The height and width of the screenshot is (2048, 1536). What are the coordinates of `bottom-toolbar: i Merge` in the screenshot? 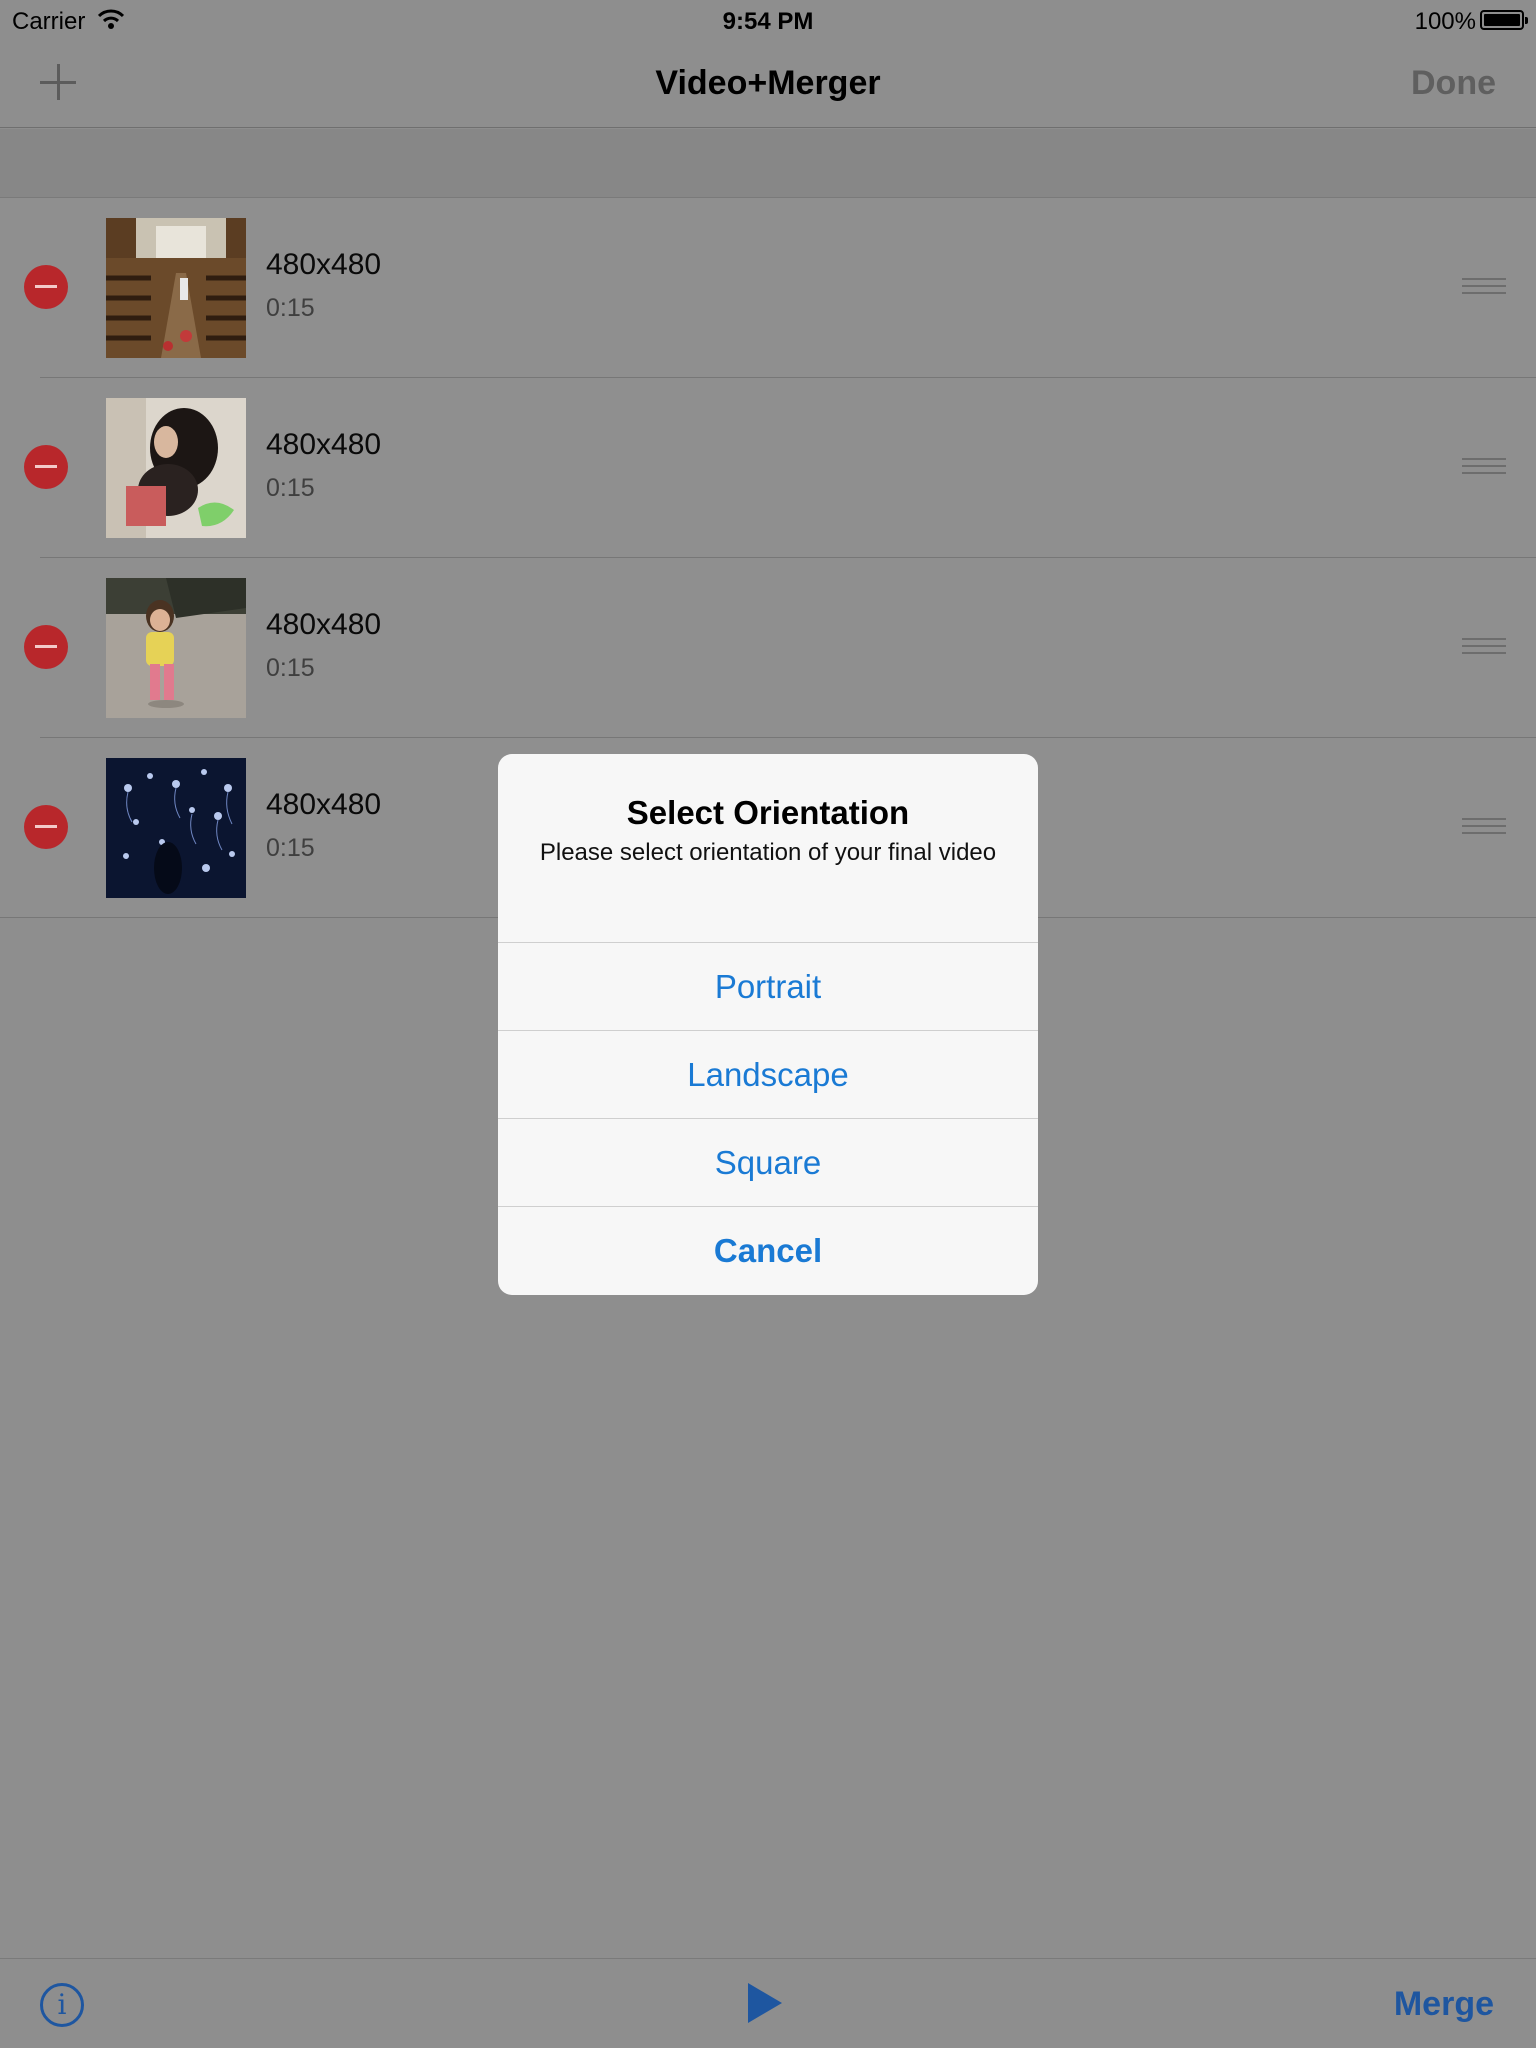 It's located at (768, 2003).